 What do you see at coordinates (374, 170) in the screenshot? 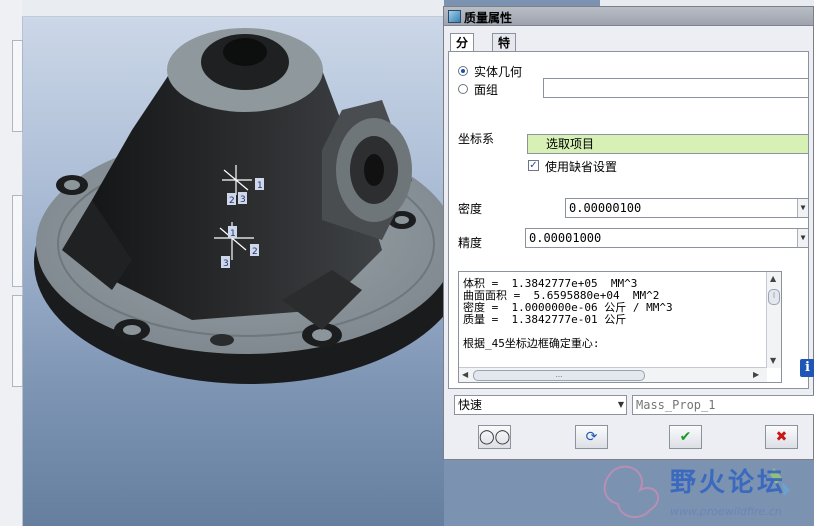
I see `side-bore-hole` at bounding box center [374, 170].